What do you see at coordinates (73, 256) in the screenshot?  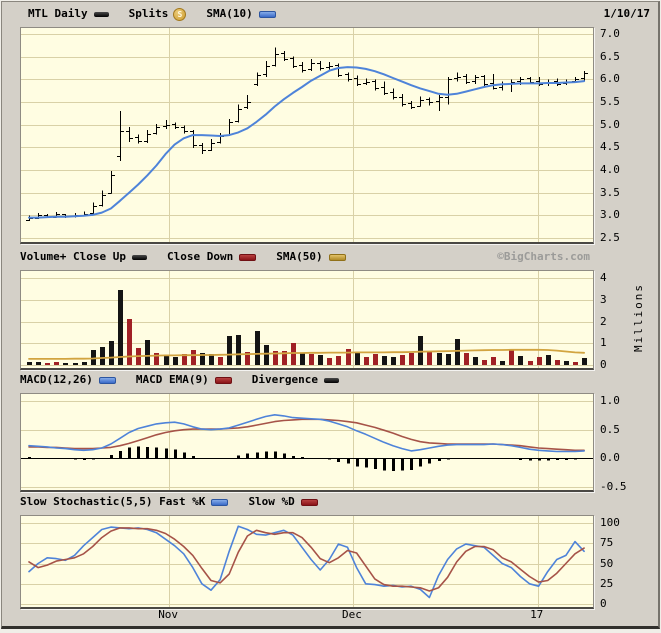 I see `legend-label: Volume+ Close Up` at bounding box center [73, 256].